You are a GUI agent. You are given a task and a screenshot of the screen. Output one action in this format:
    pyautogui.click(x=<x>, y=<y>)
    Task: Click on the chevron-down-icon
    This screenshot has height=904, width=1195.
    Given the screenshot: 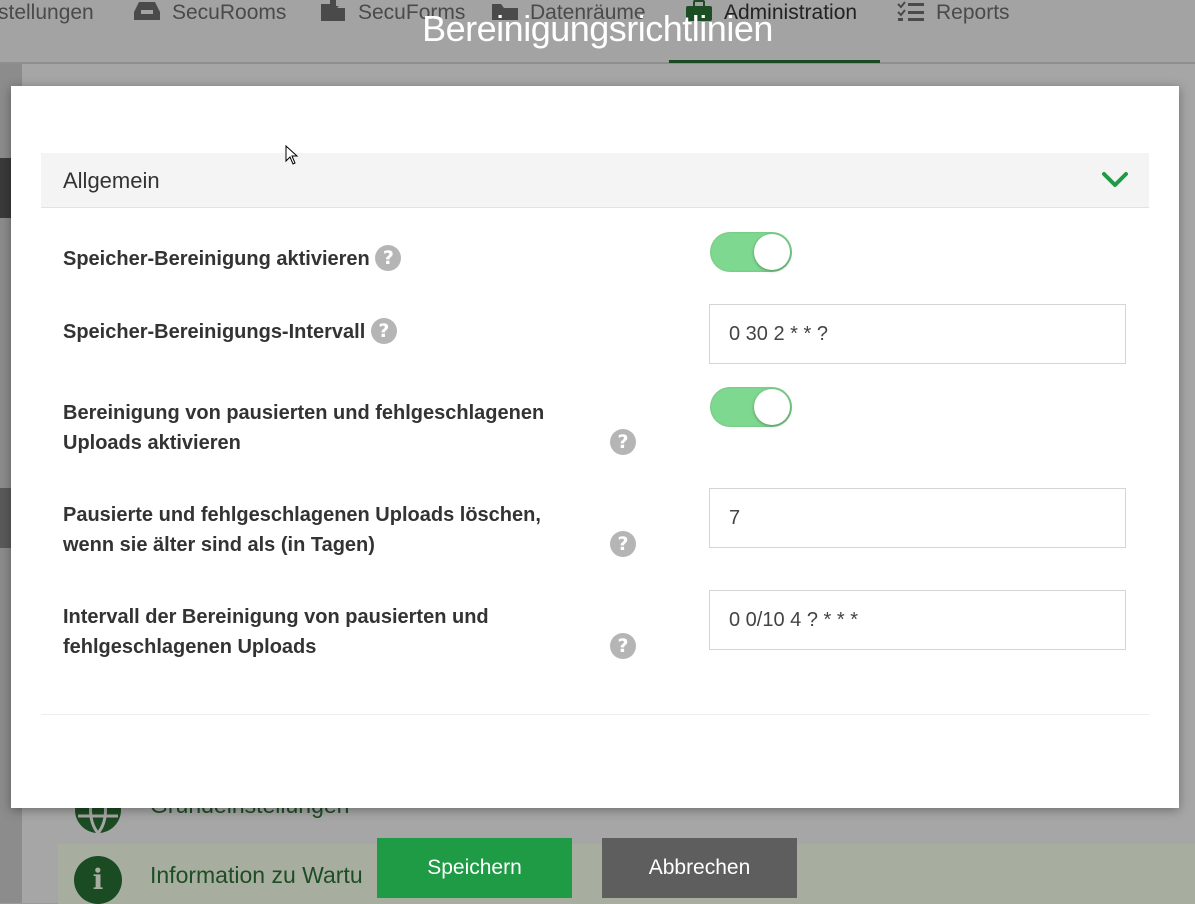 What is the action you would take?
    pyautogui.click(x=1115, y=180)
    